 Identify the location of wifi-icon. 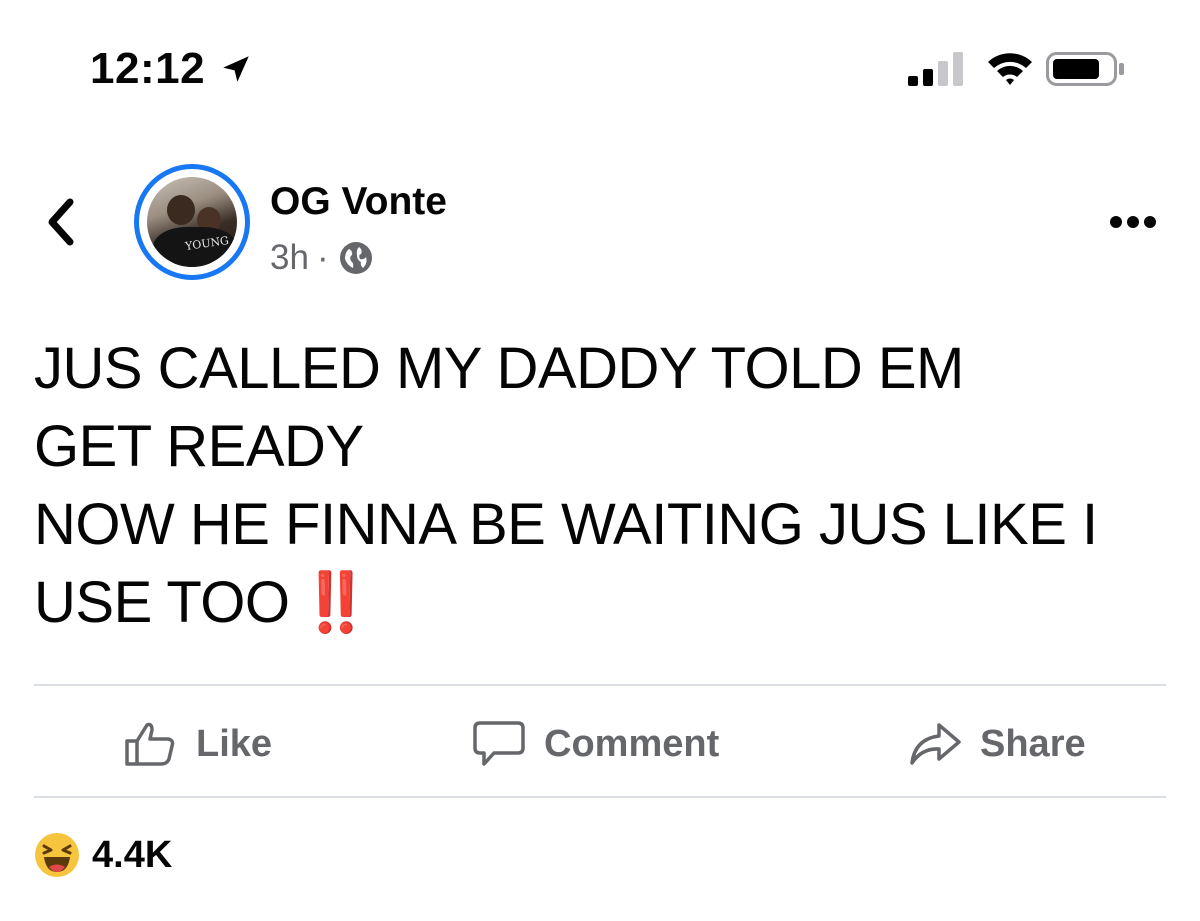
(1010, 69).